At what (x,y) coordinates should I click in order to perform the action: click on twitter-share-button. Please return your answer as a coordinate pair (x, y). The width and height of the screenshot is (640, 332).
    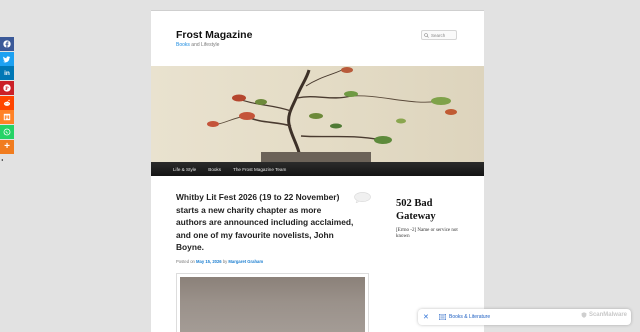
    Looking at the image, I should click on (7, 58).